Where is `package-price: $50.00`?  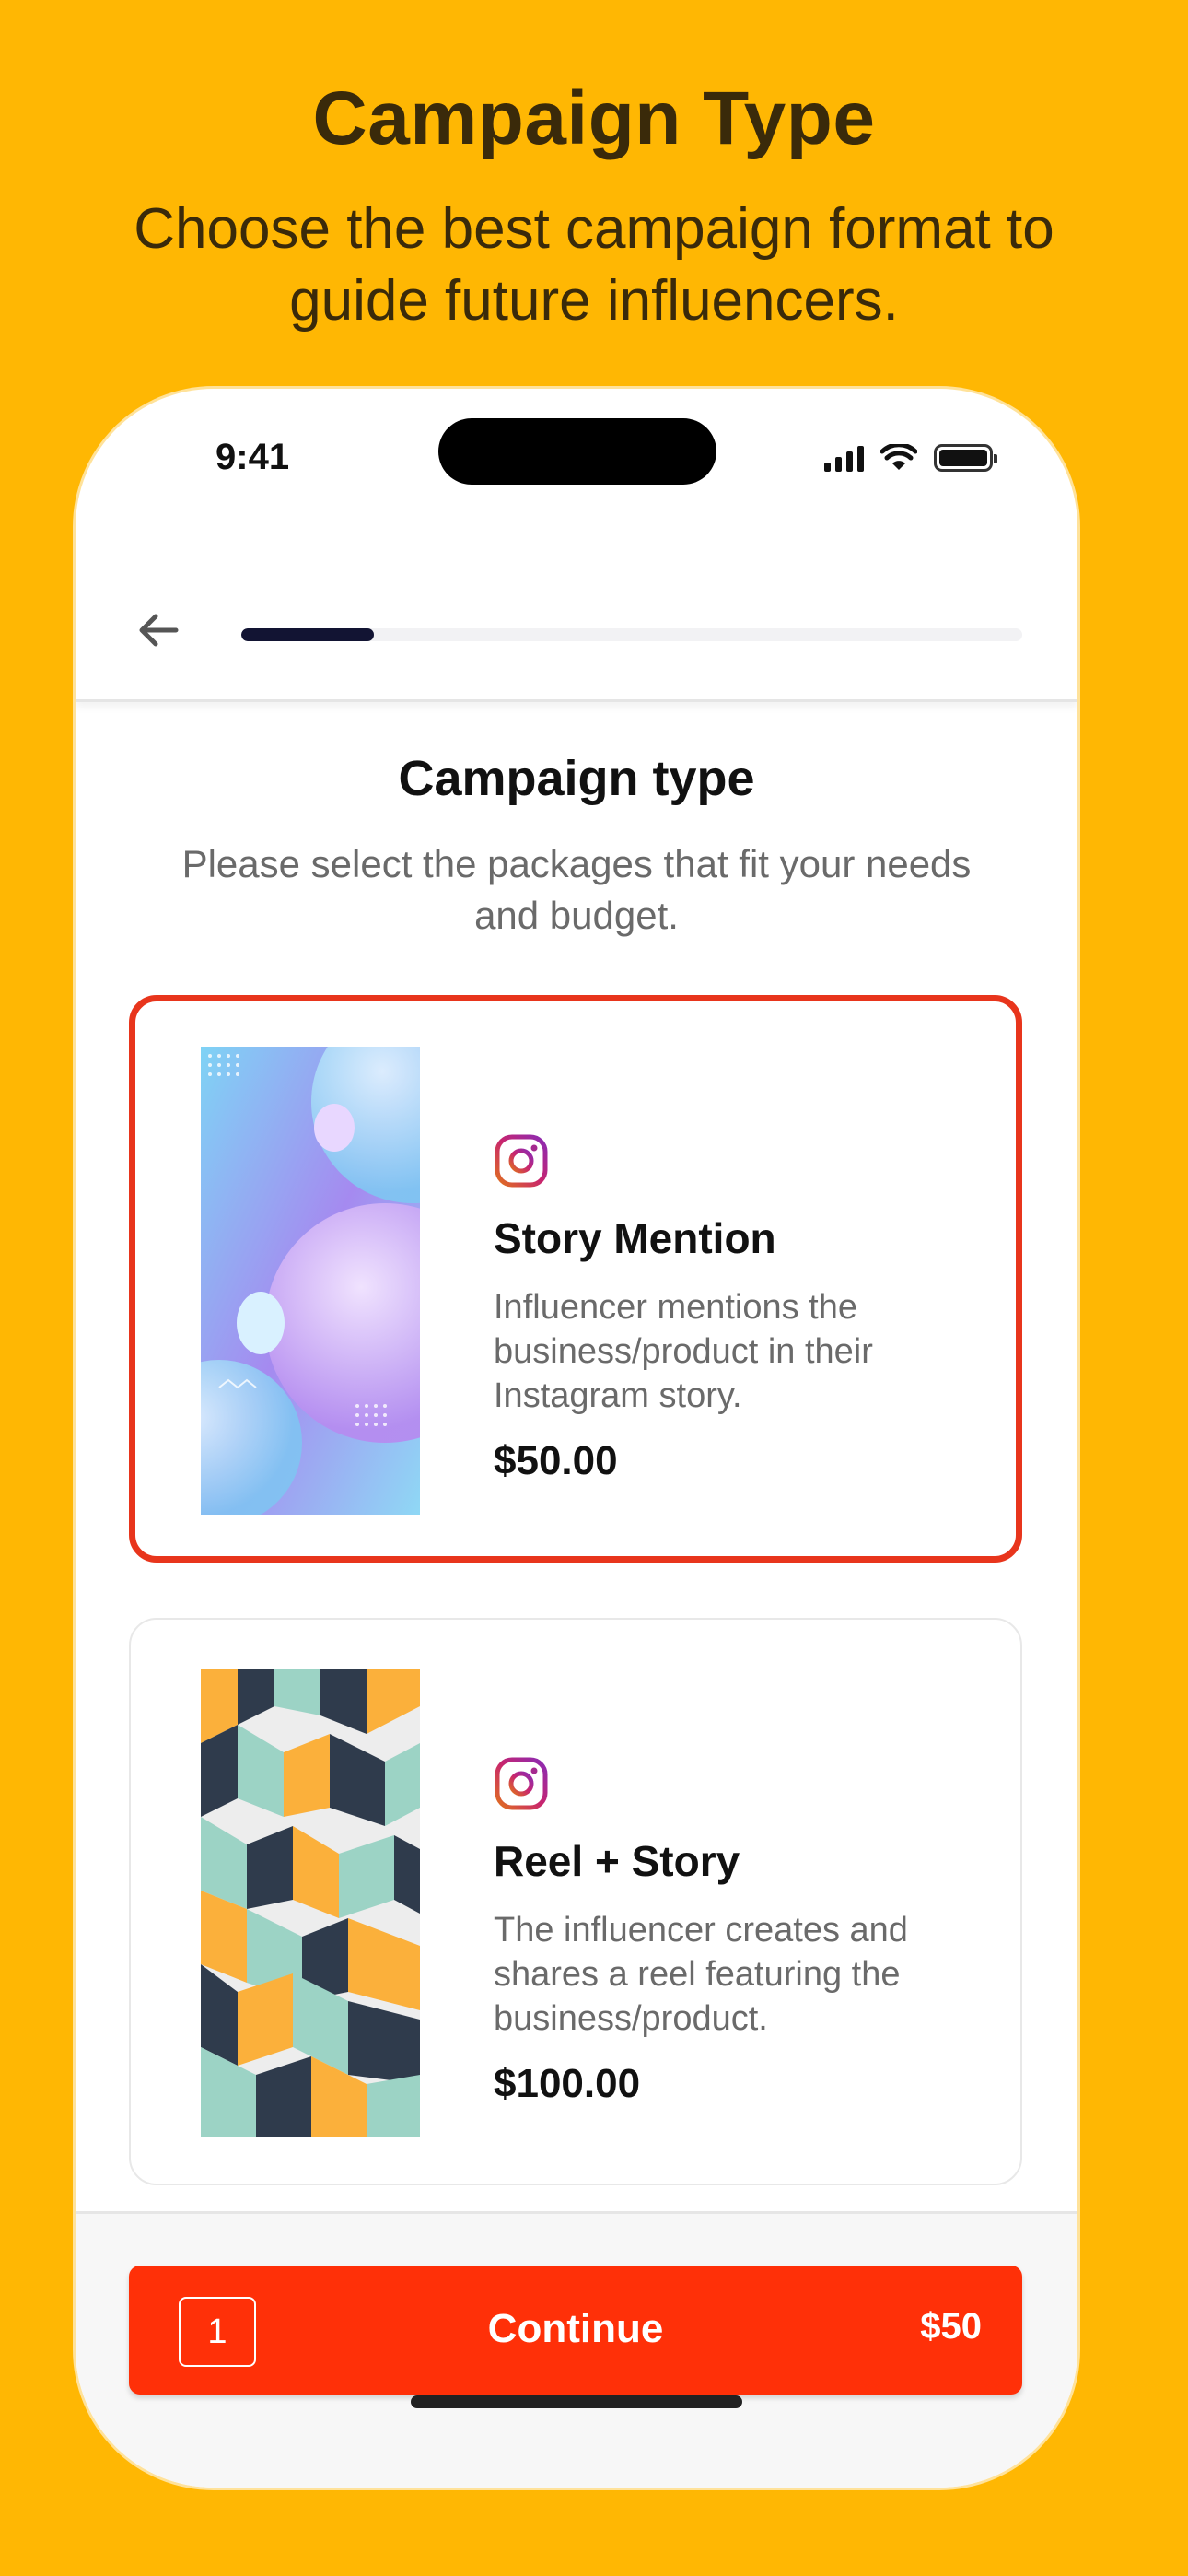 package-price: $50.00 is located at coordinates (556, 1460).